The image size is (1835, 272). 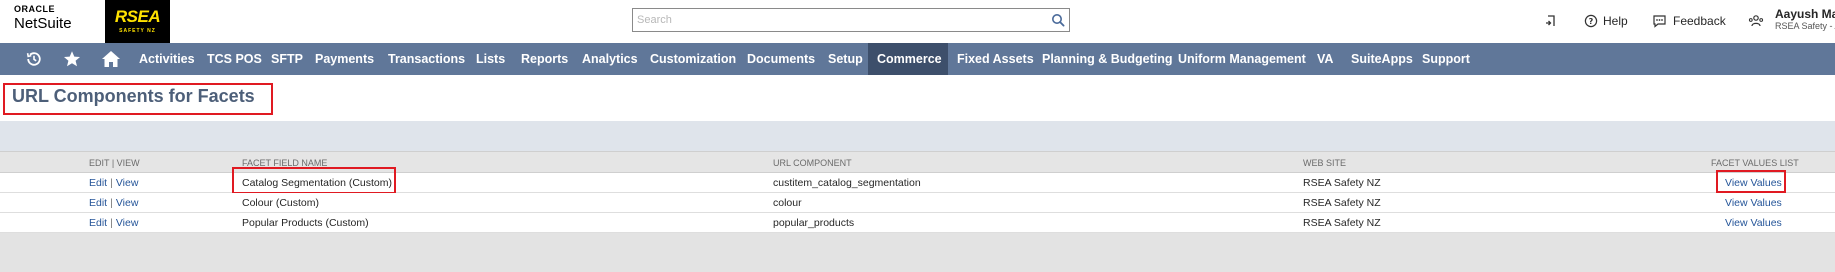 I want to click on feedback-button: Feedback, so click(x=1689, y=21).